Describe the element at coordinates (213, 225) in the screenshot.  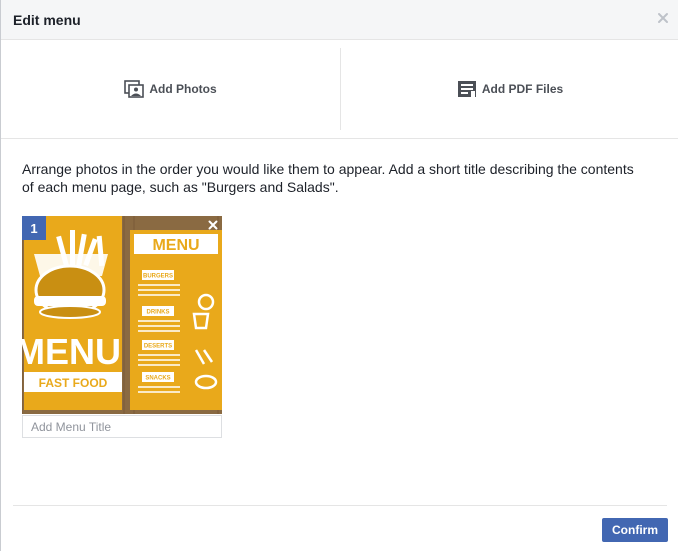
I see `remove-photo-icon` at that location.